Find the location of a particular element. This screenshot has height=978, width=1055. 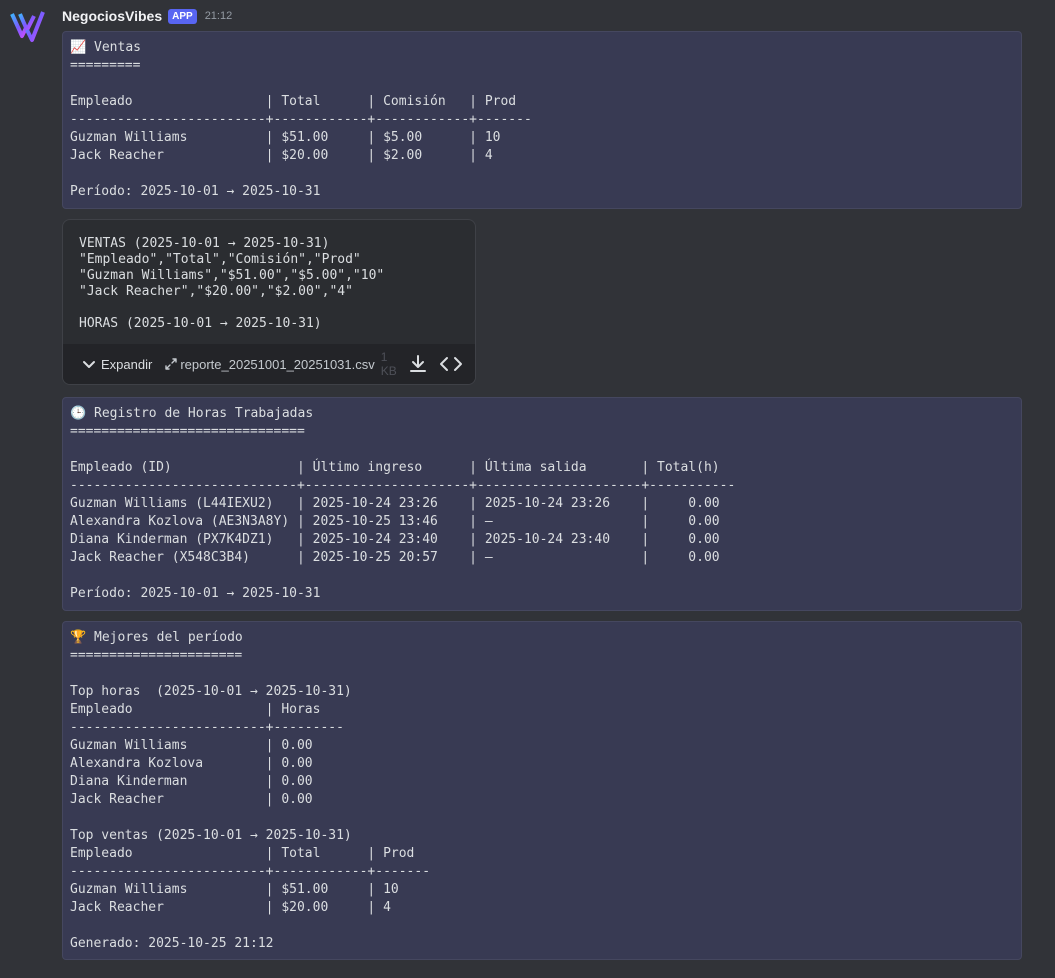

message-header: NegociosVibes APP 21:12 is located at coordinates (147, 16).